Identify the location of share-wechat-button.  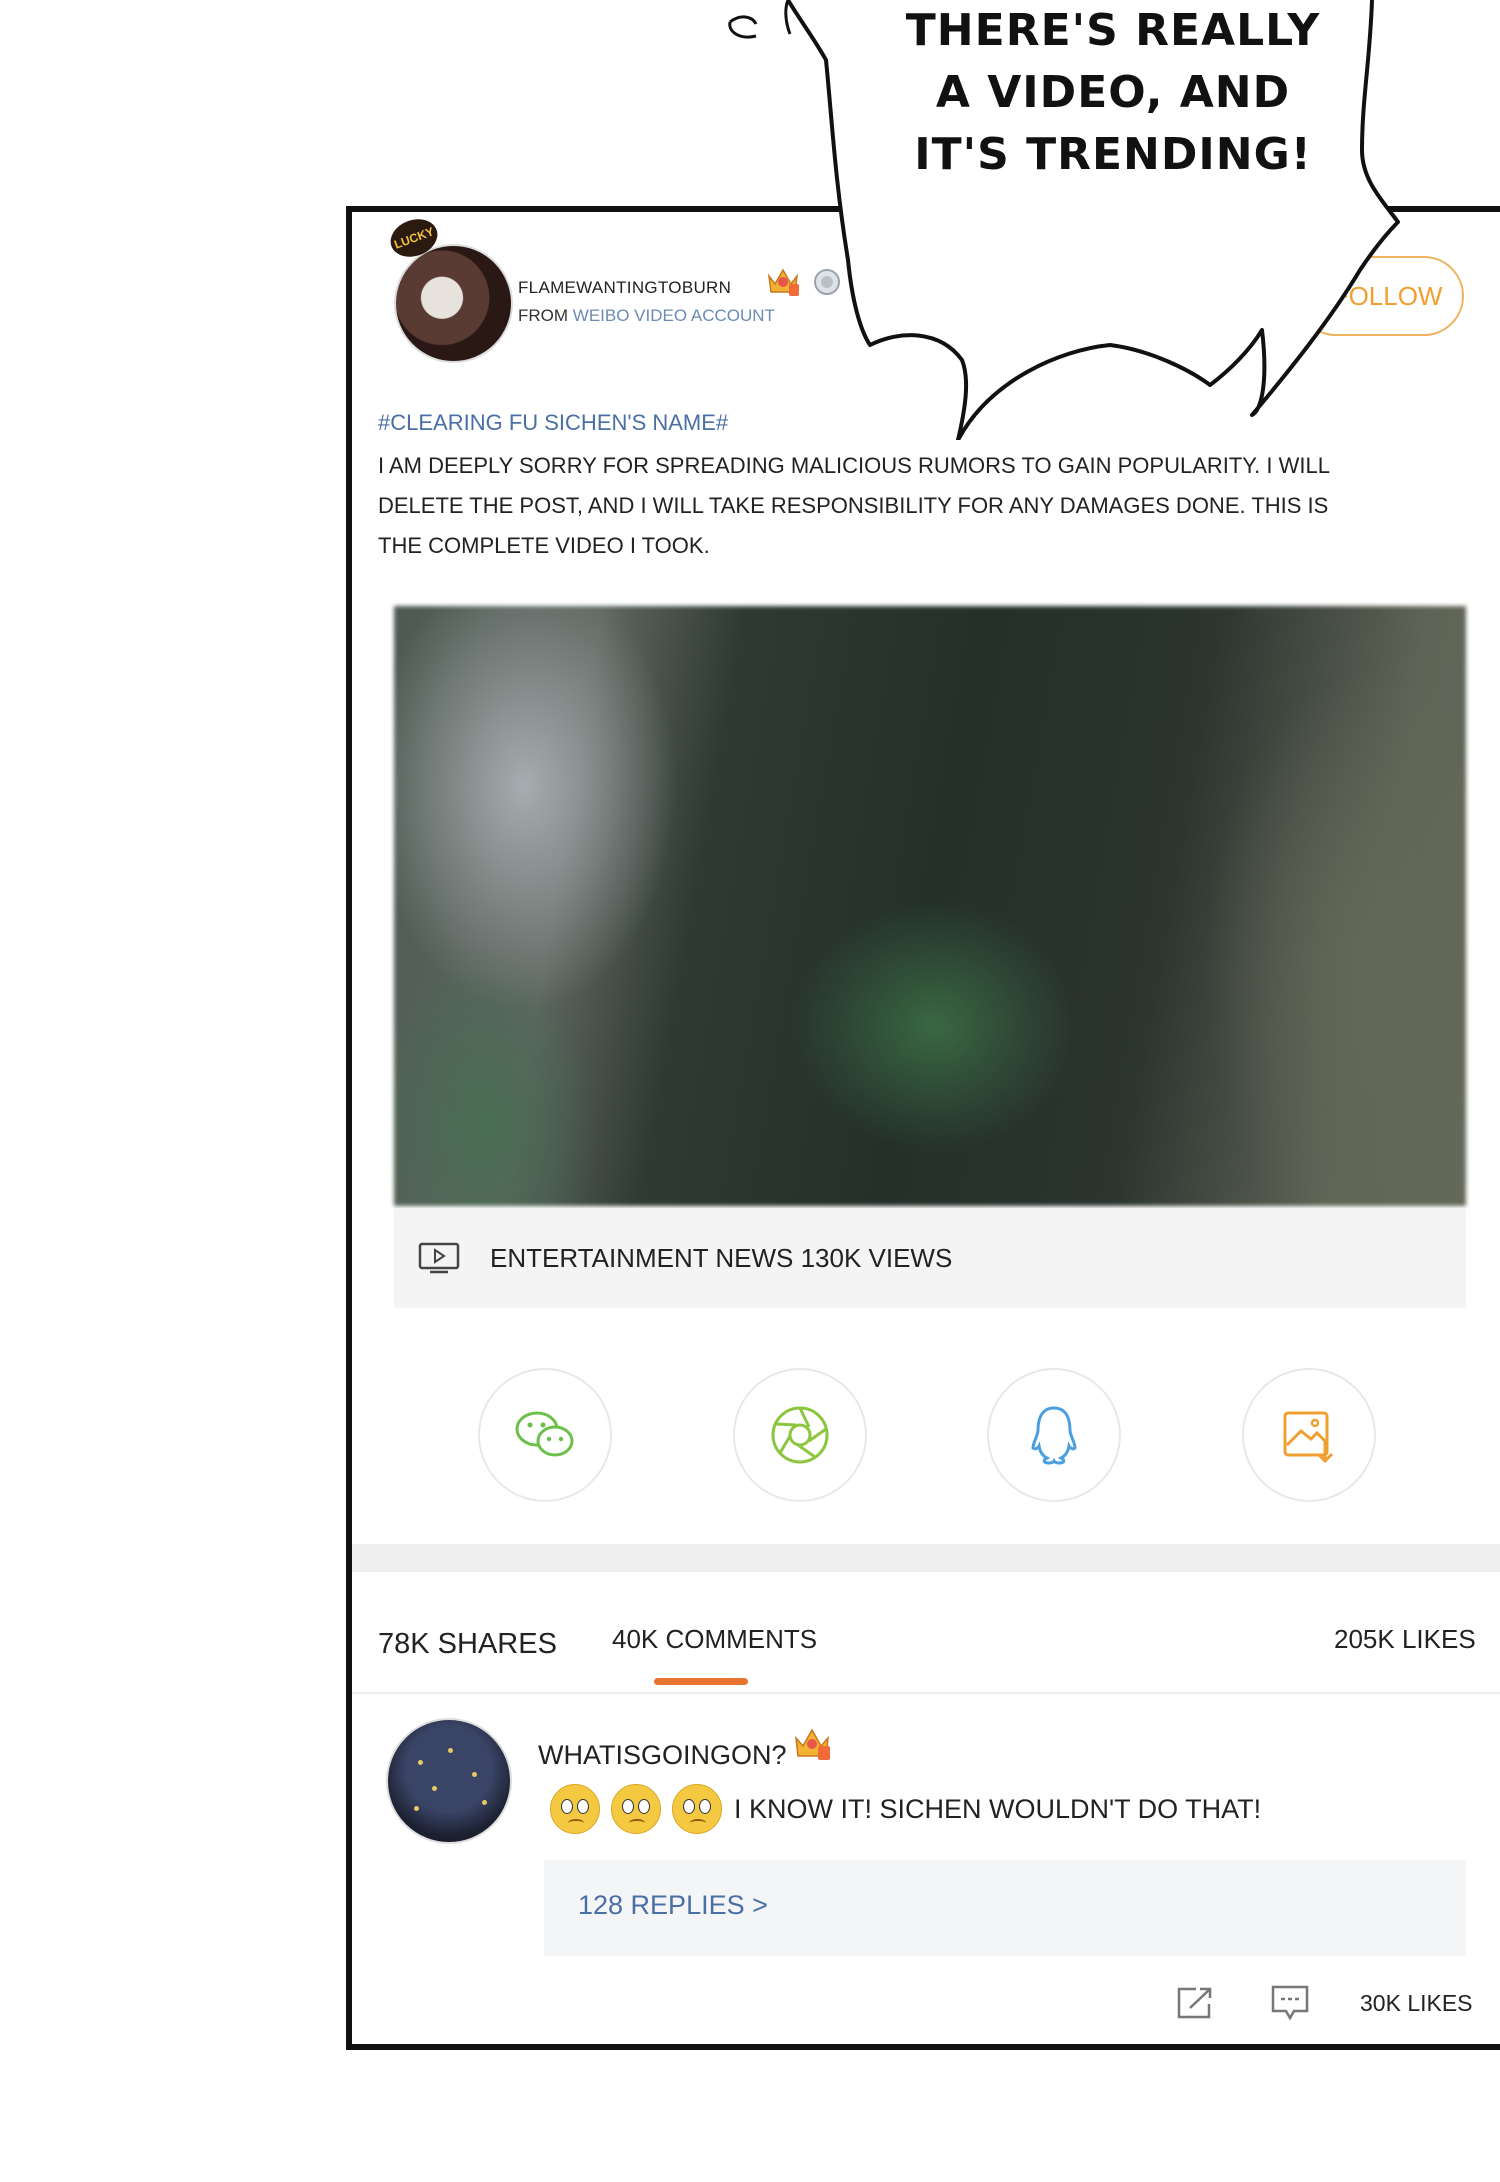
(545, 1435).